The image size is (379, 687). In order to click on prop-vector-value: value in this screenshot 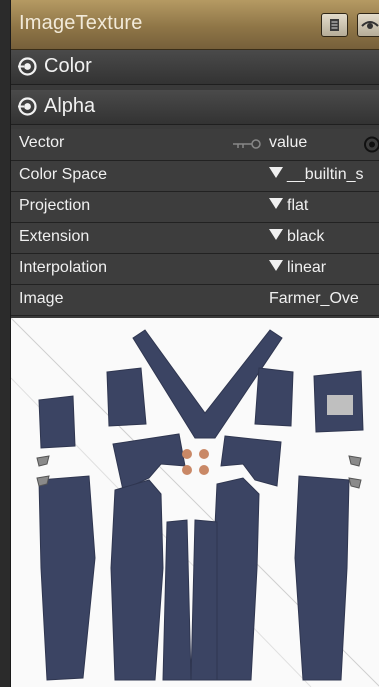, I will do `click(288, 142)`.